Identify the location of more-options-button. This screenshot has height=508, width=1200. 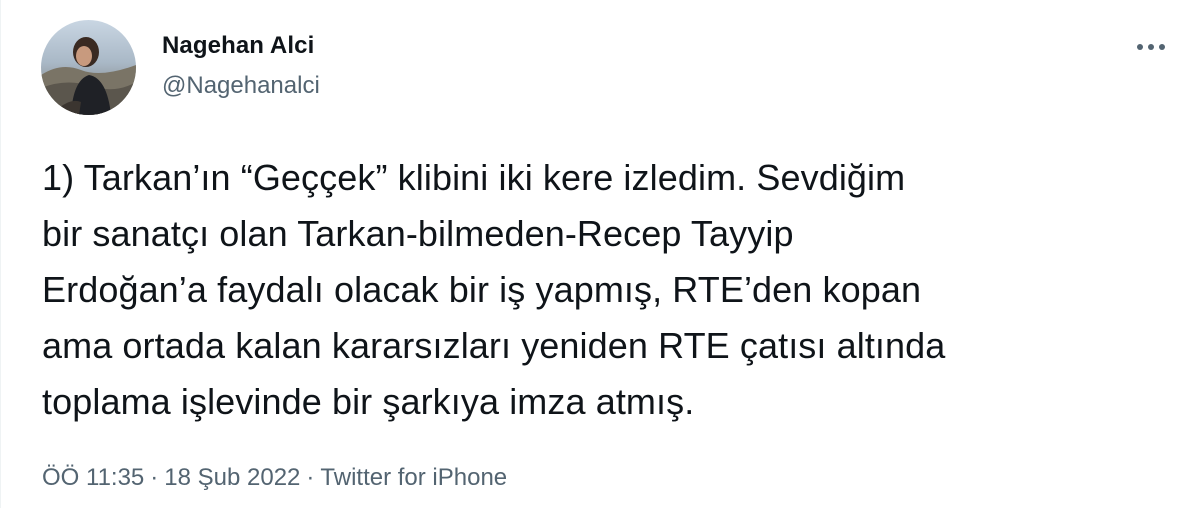
(1151, 47).